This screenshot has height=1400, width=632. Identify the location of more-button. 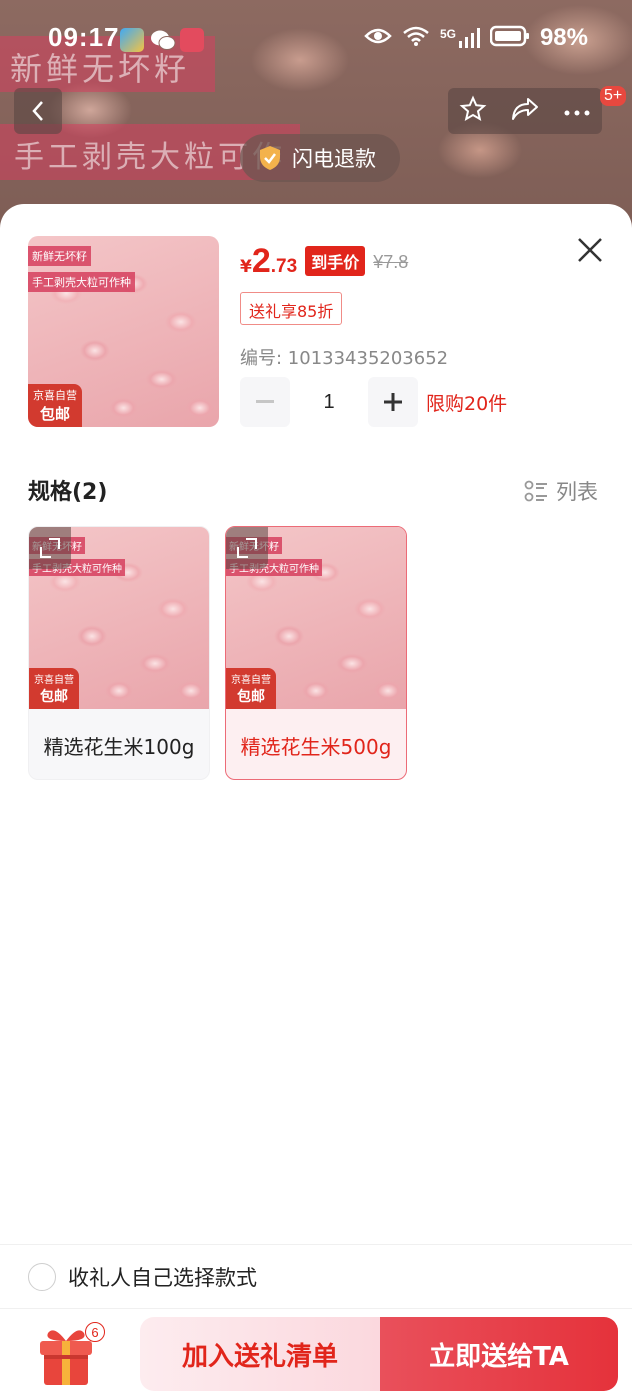
(577, 111).